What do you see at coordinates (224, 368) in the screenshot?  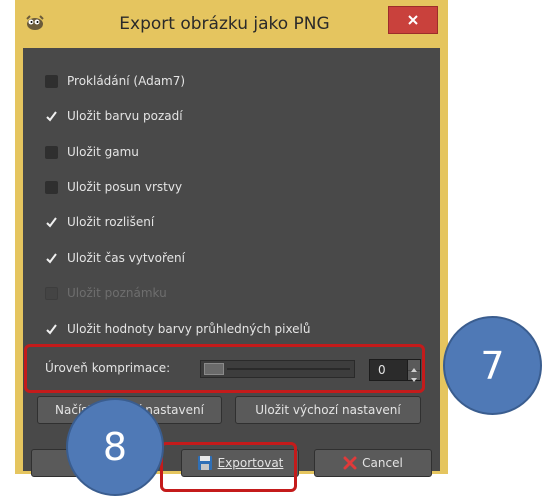 I see `compression-highlight` at bounding box center [224, 368].